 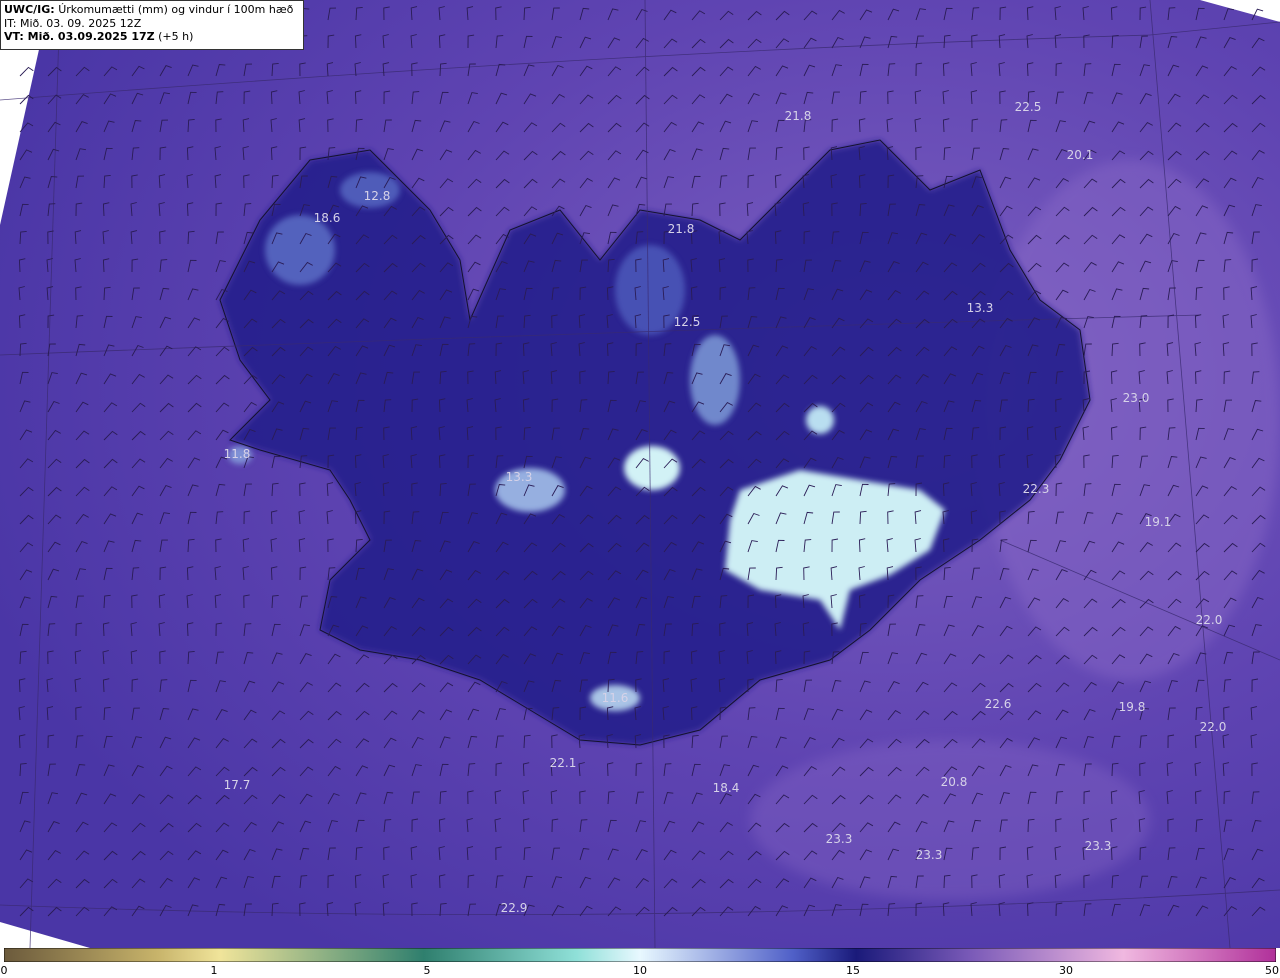 What do you see at coordinates (1028, 107) in the screenshot?
I see `map-value-label: 22.5` at bounding box center [1028, 107].